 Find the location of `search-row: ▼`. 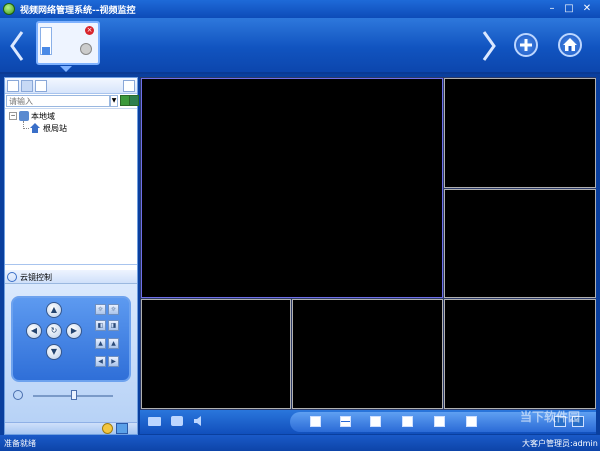

search-row: ▼ is located at coordinates (72, 101).